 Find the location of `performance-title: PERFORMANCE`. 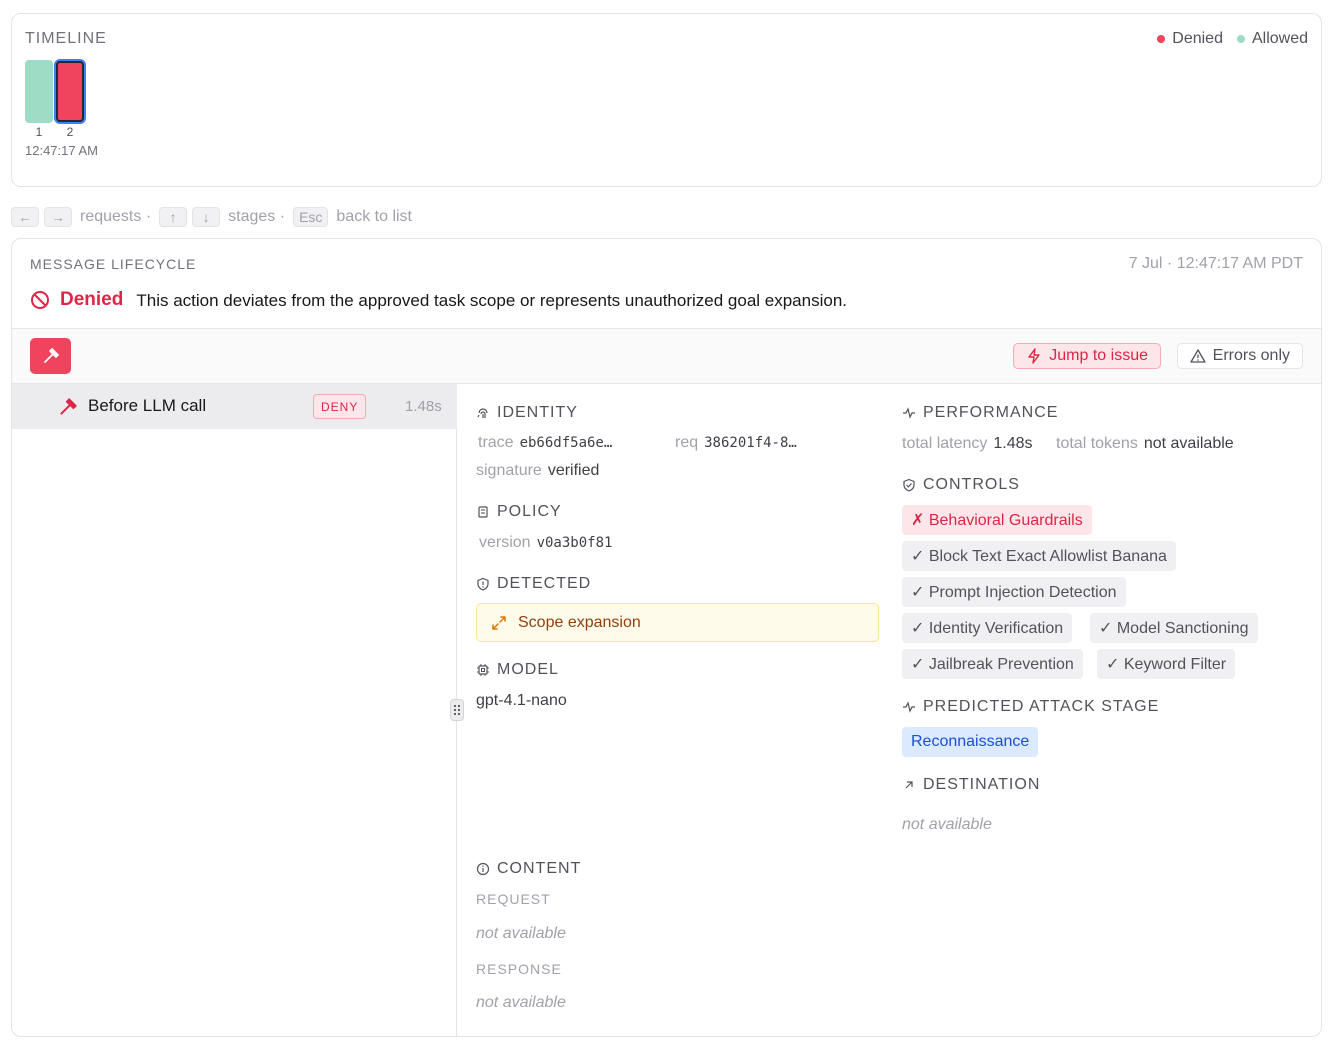

performance-title: PERFORMANCE is located at coordinates (991, 412).